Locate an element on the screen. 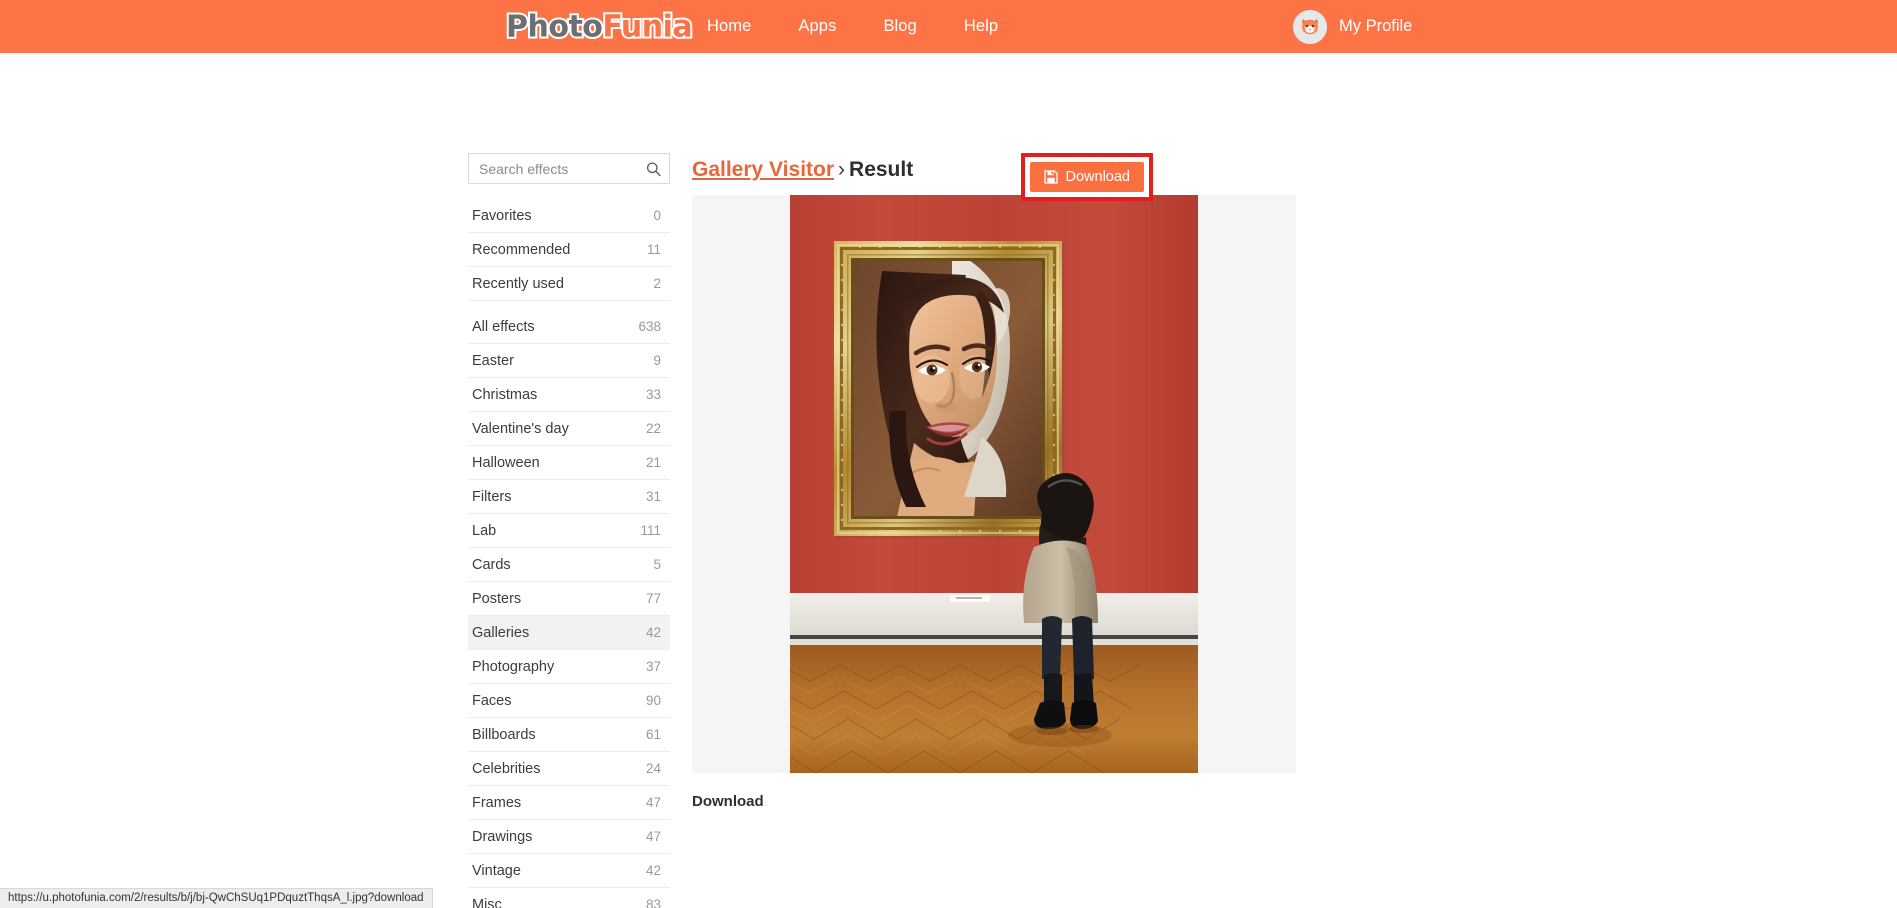  sidebar-item-label: Valentine's day is located at coordinates (520, 428).